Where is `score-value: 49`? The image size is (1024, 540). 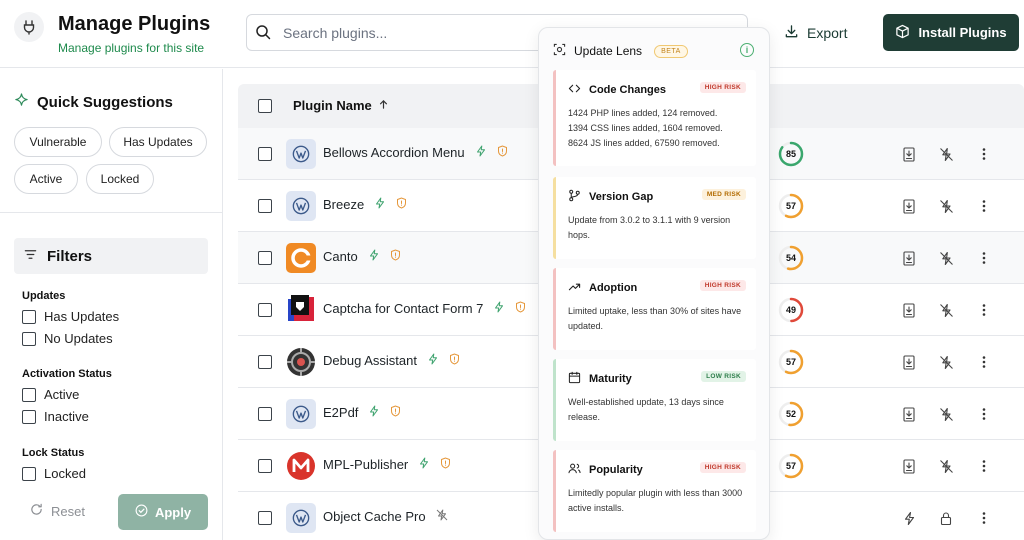
score-value: 49 is located at coordinates (790, 310).